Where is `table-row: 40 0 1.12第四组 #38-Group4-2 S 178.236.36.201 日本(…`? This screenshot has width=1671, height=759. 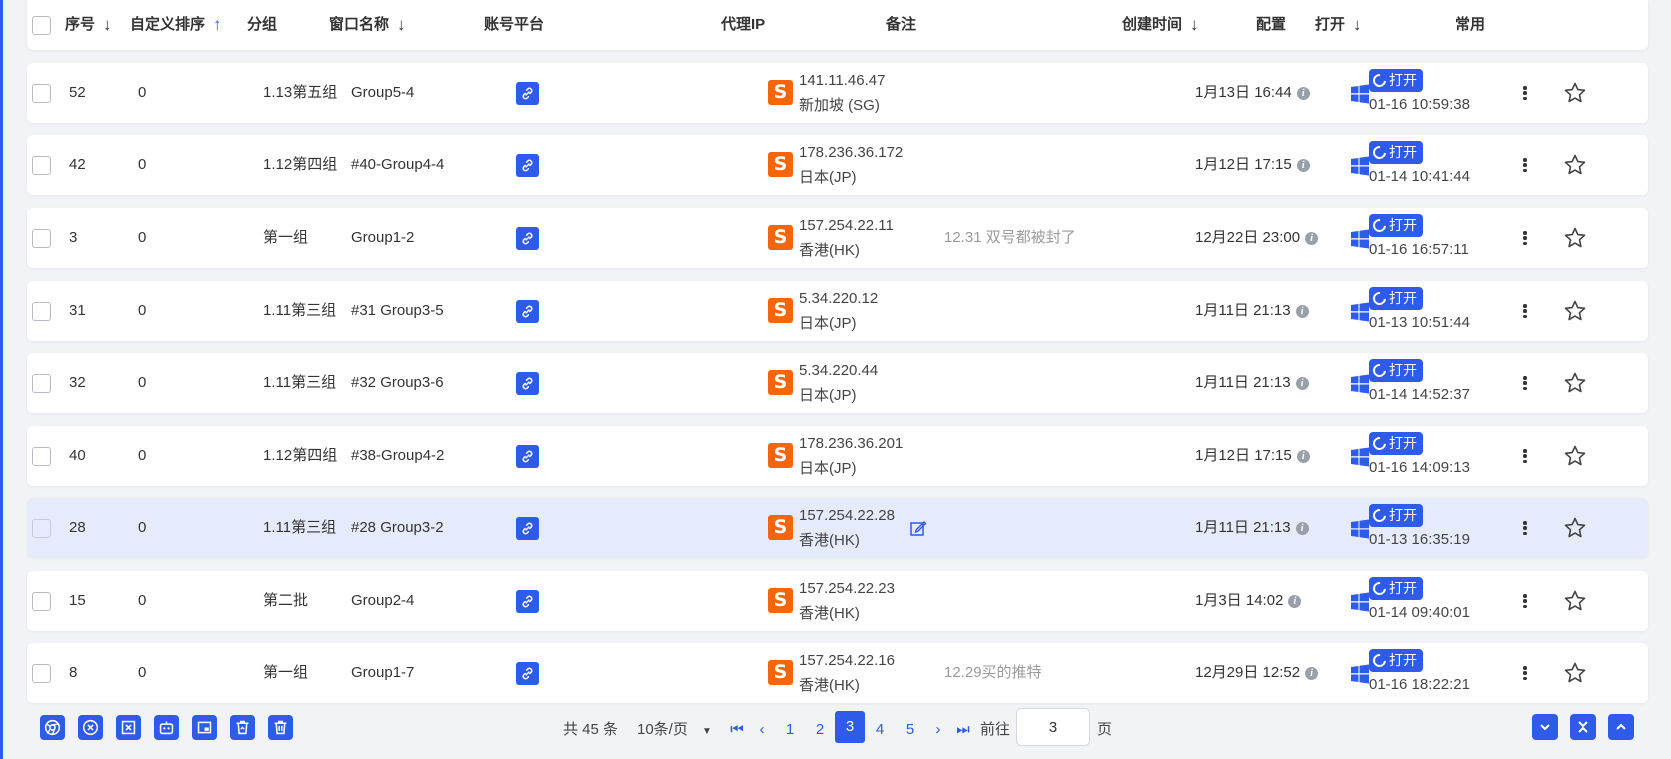 table-row: 40 0 1.12第四组 #38-Group4-2 S 178.236.36.201 日本(… is located at coordinates (837, 456).